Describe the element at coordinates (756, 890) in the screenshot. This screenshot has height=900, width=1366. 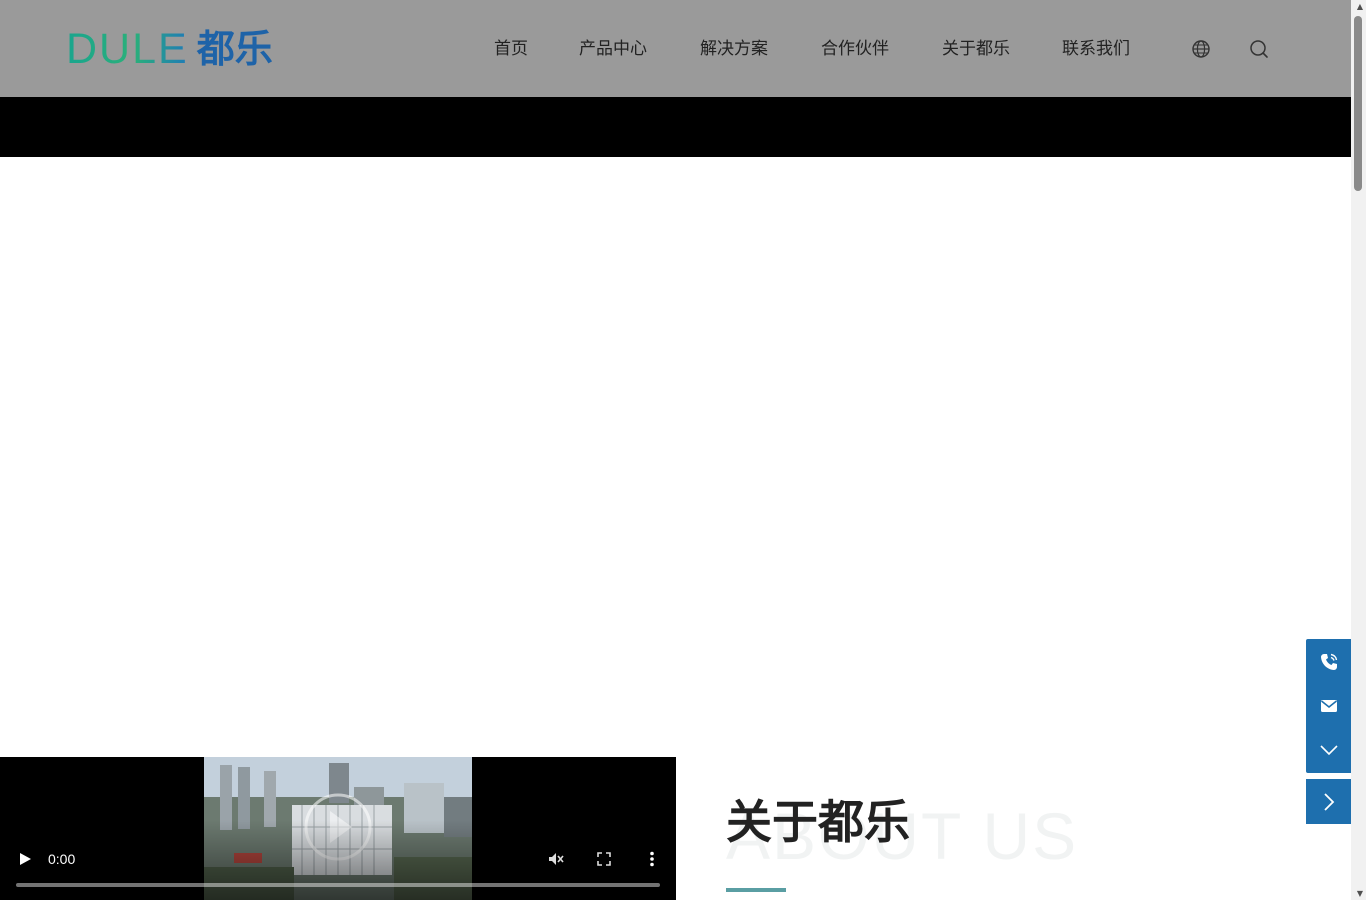
I see `about-divider` at that location.